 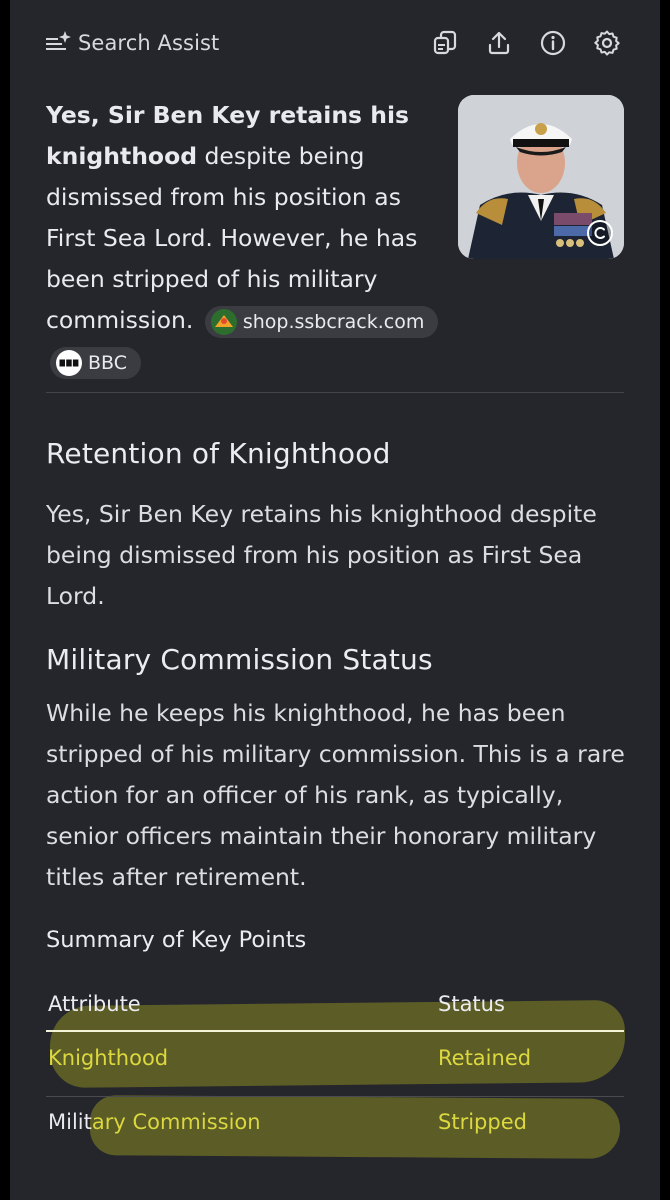 What do you see at coordinates (223, 321) in the screenshot?
I see `ssbcrack-favicon` at bounding box center [223, 321].